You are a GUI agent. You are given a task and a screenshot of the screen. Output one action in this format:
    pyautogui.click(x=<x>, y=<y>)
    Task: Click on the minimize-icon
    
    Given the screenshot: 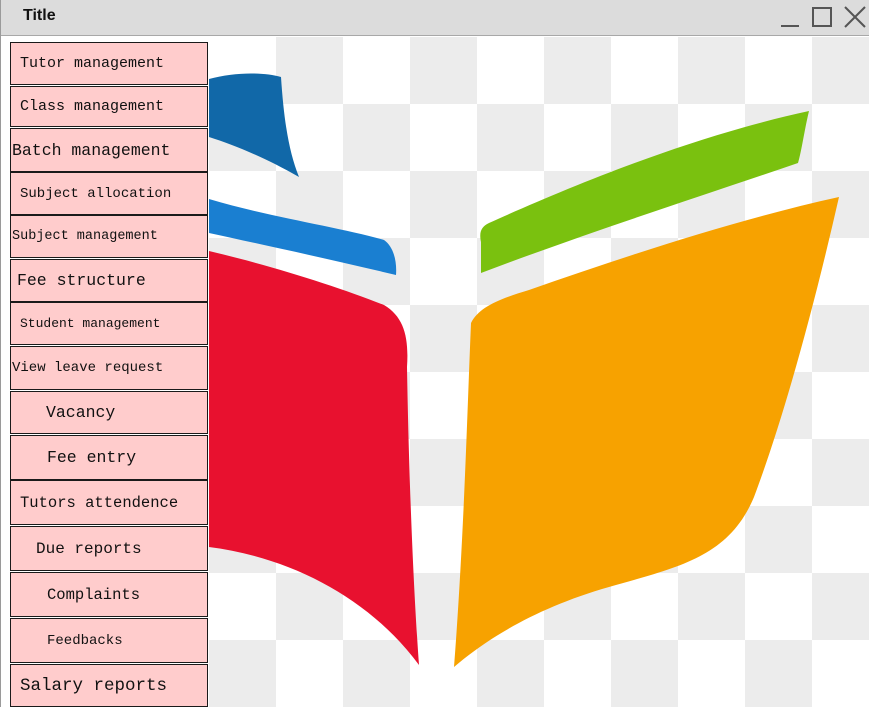 What is the action you would take?
    pyautogui.click(x=792, y=17)
    